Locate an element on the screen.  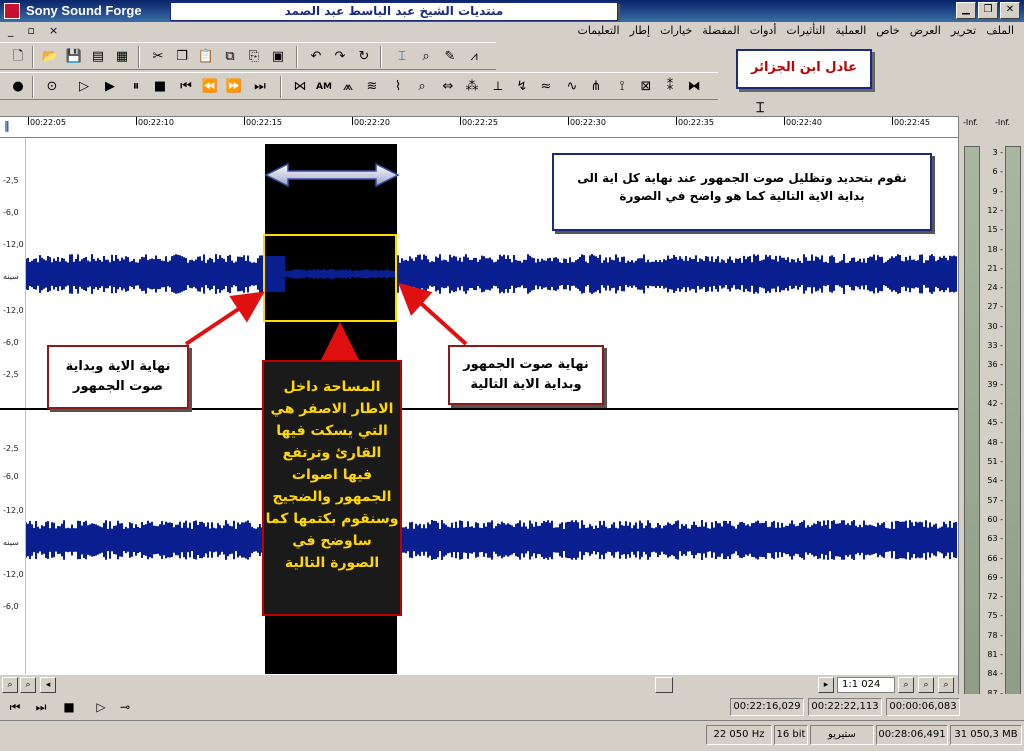
forward-icon: ⏩ is located at coordinates (234, 87).